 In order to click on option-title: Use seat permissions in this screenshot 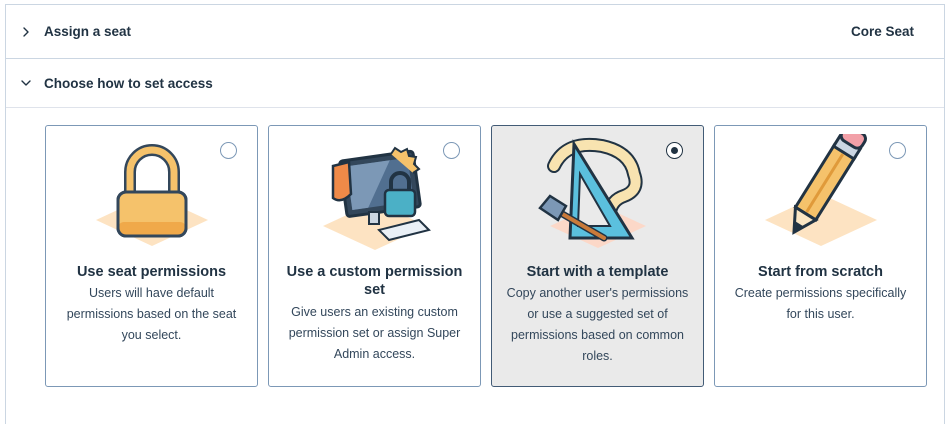, I will do `click(151, 272)`.